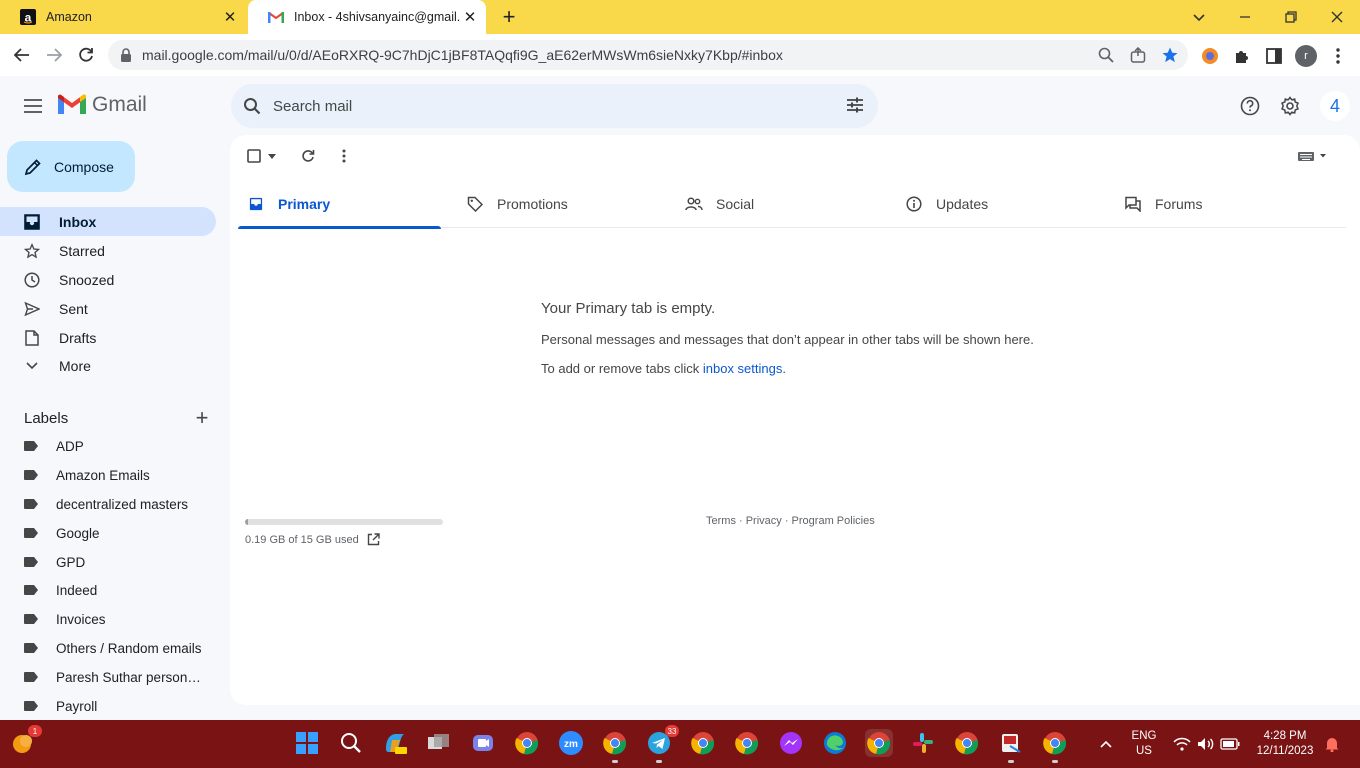 The image size is (1360, 768). Describe the element at coordinates (108, 619) in the screenshot. I see `label-item: Invoices` at that location.